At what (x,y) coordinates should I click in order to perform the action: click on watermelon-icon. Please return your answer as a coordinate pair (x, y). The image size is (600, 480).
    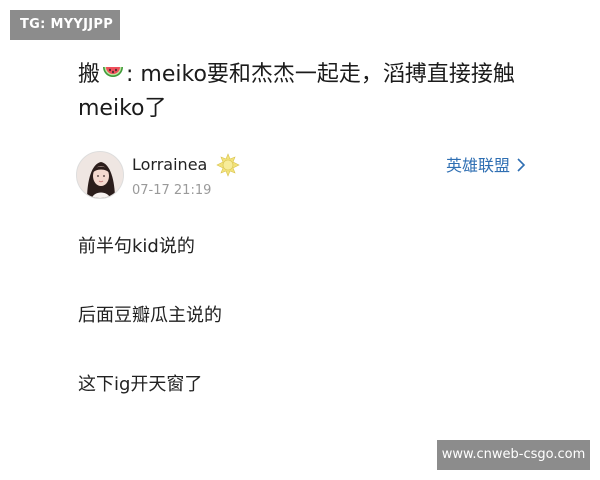
    Looking at the image, I should click on (113, 72).